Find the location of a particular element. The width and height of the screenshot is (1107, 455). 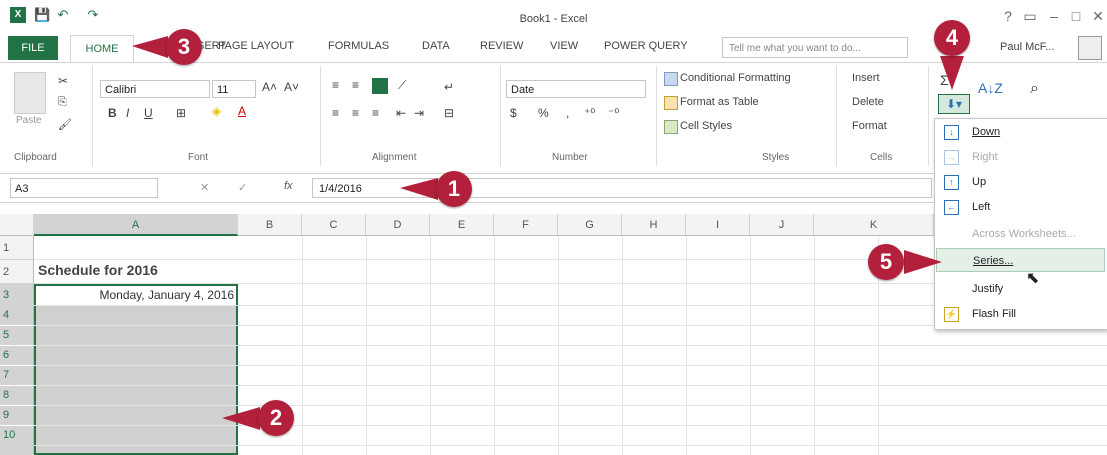

callout-4-arrow is located at coordinates (952, 73).